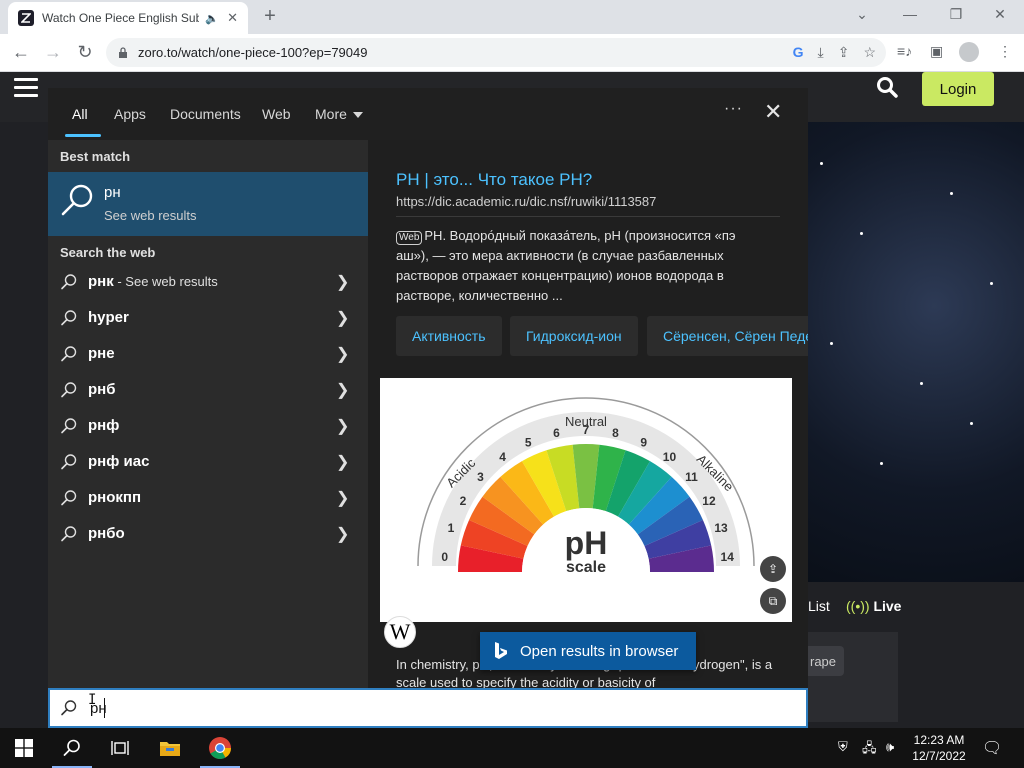  I want to click on ph-label: pH, so click(586, 543).